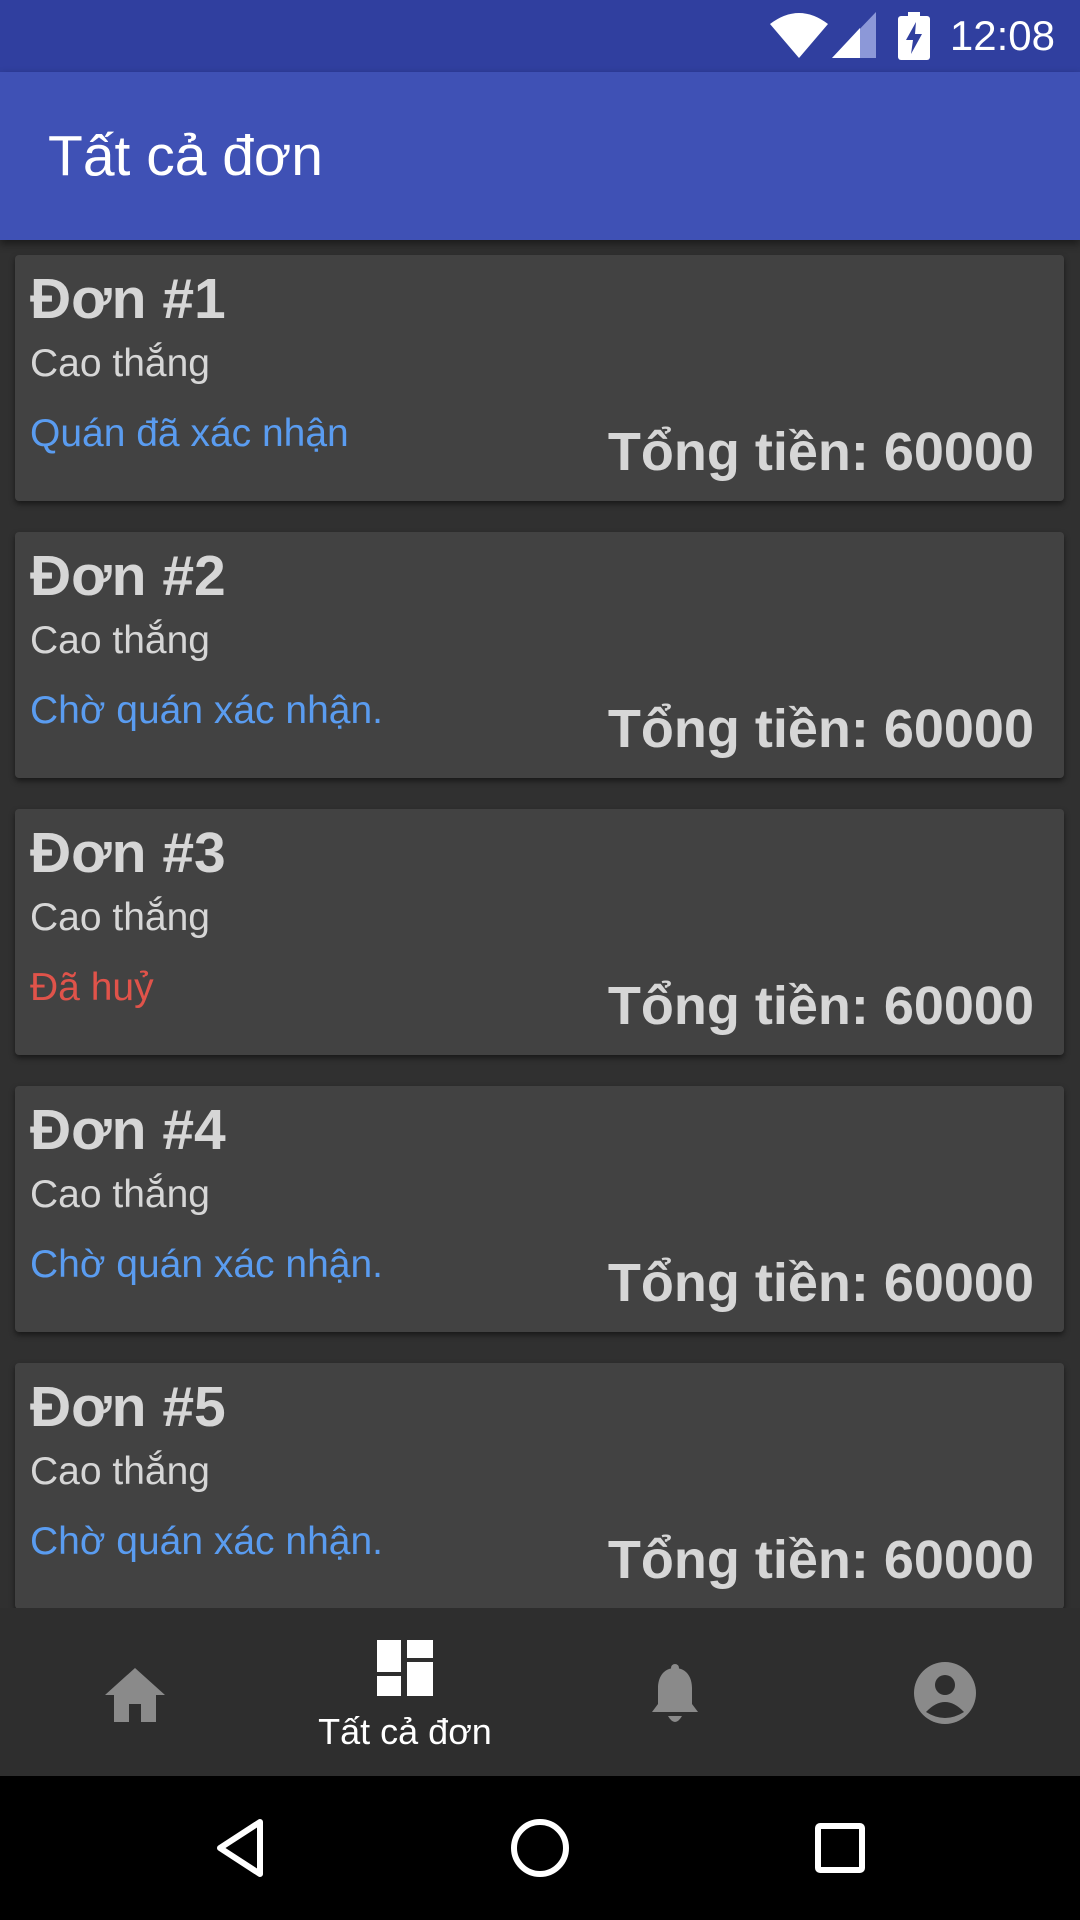 The width and height of the screenshot is (1080, 1920). I want to click on system-navigation-bar, so click(540, 1848).